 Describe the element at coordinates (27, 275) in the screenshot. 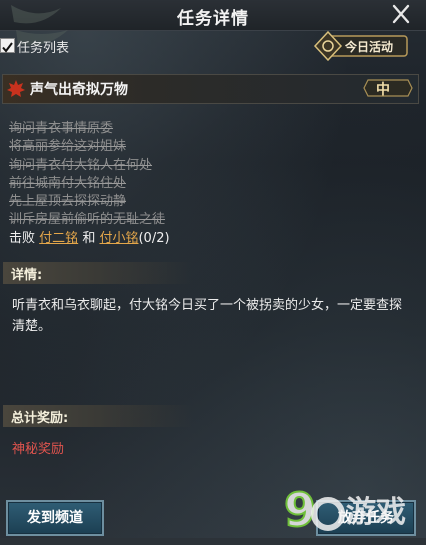

I see `details-header-label: 详情:` at that location.